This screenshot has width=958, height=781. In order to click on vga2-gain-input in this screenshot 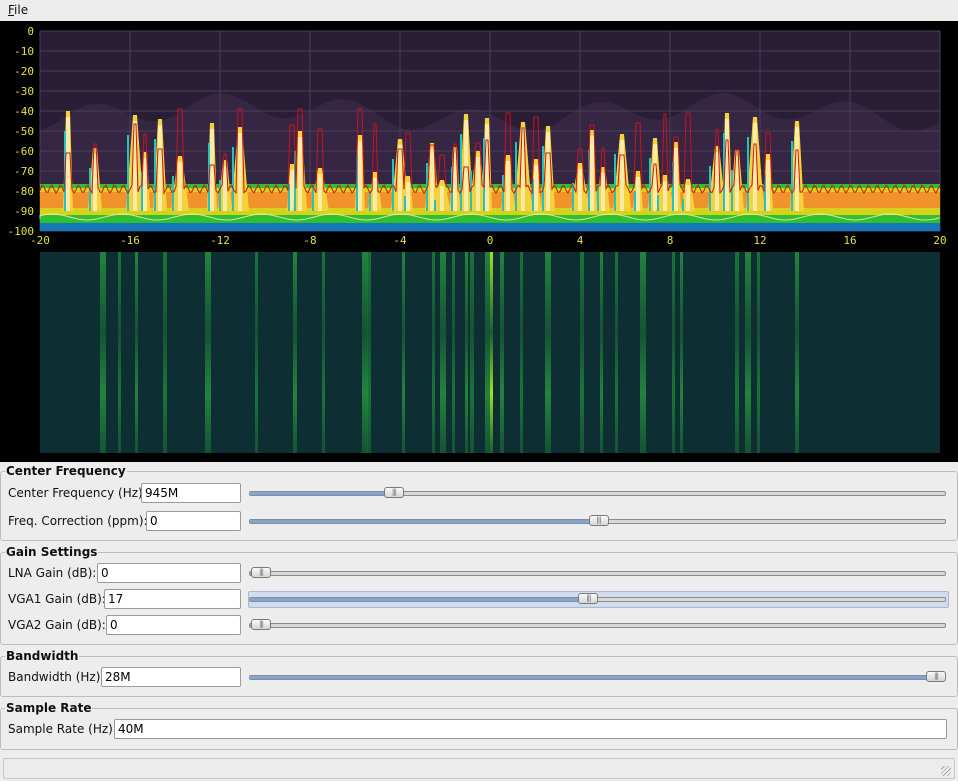, I will do `click(173, 625)`.